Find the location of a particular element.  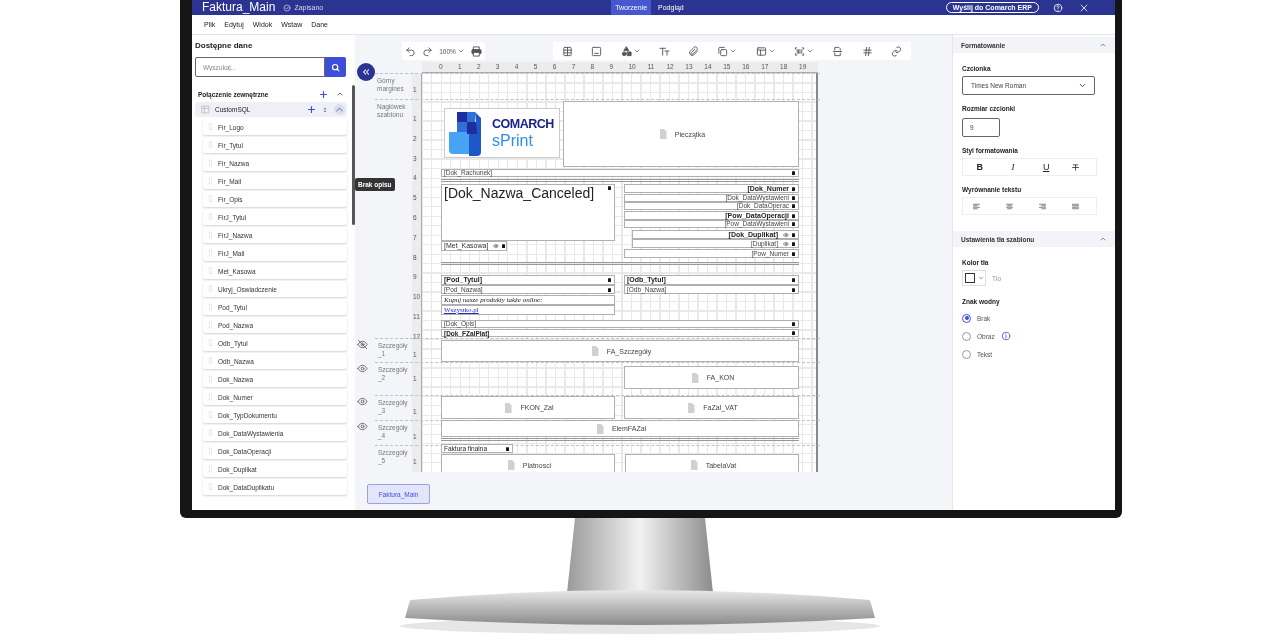

sort-icon is located at coordinates (325, 109).